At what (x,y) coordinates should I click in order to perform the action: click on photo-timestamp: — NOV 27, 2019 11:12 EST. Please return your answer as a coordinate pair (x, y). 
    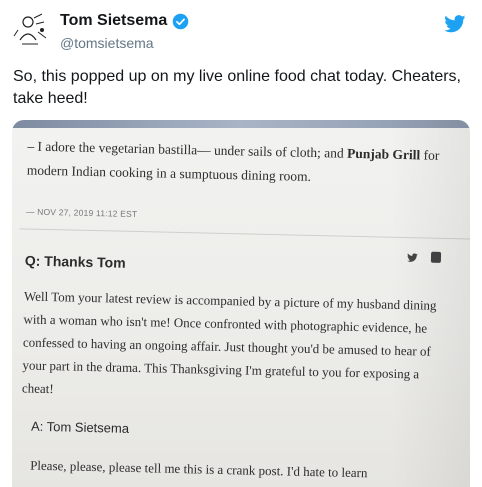
    Looking at the image, I should click on (81, 213).